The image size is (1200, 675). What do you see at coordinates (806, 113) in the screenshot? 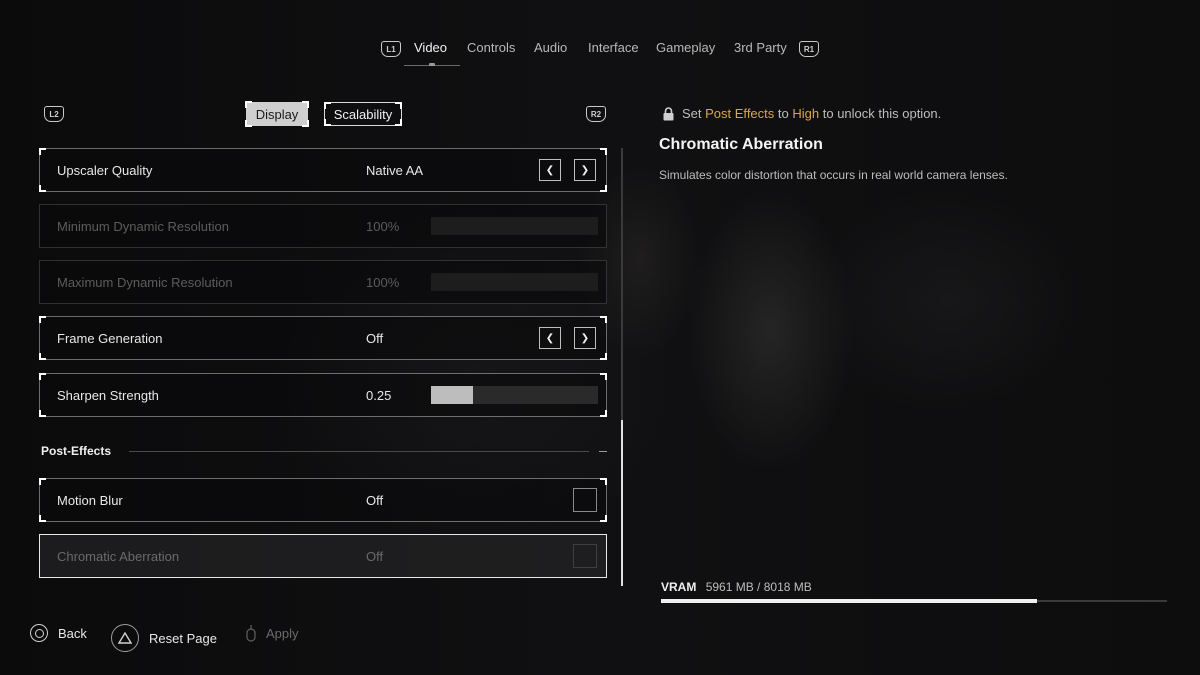
I see `lock-required-level: High` at bounding box center [806, 113].